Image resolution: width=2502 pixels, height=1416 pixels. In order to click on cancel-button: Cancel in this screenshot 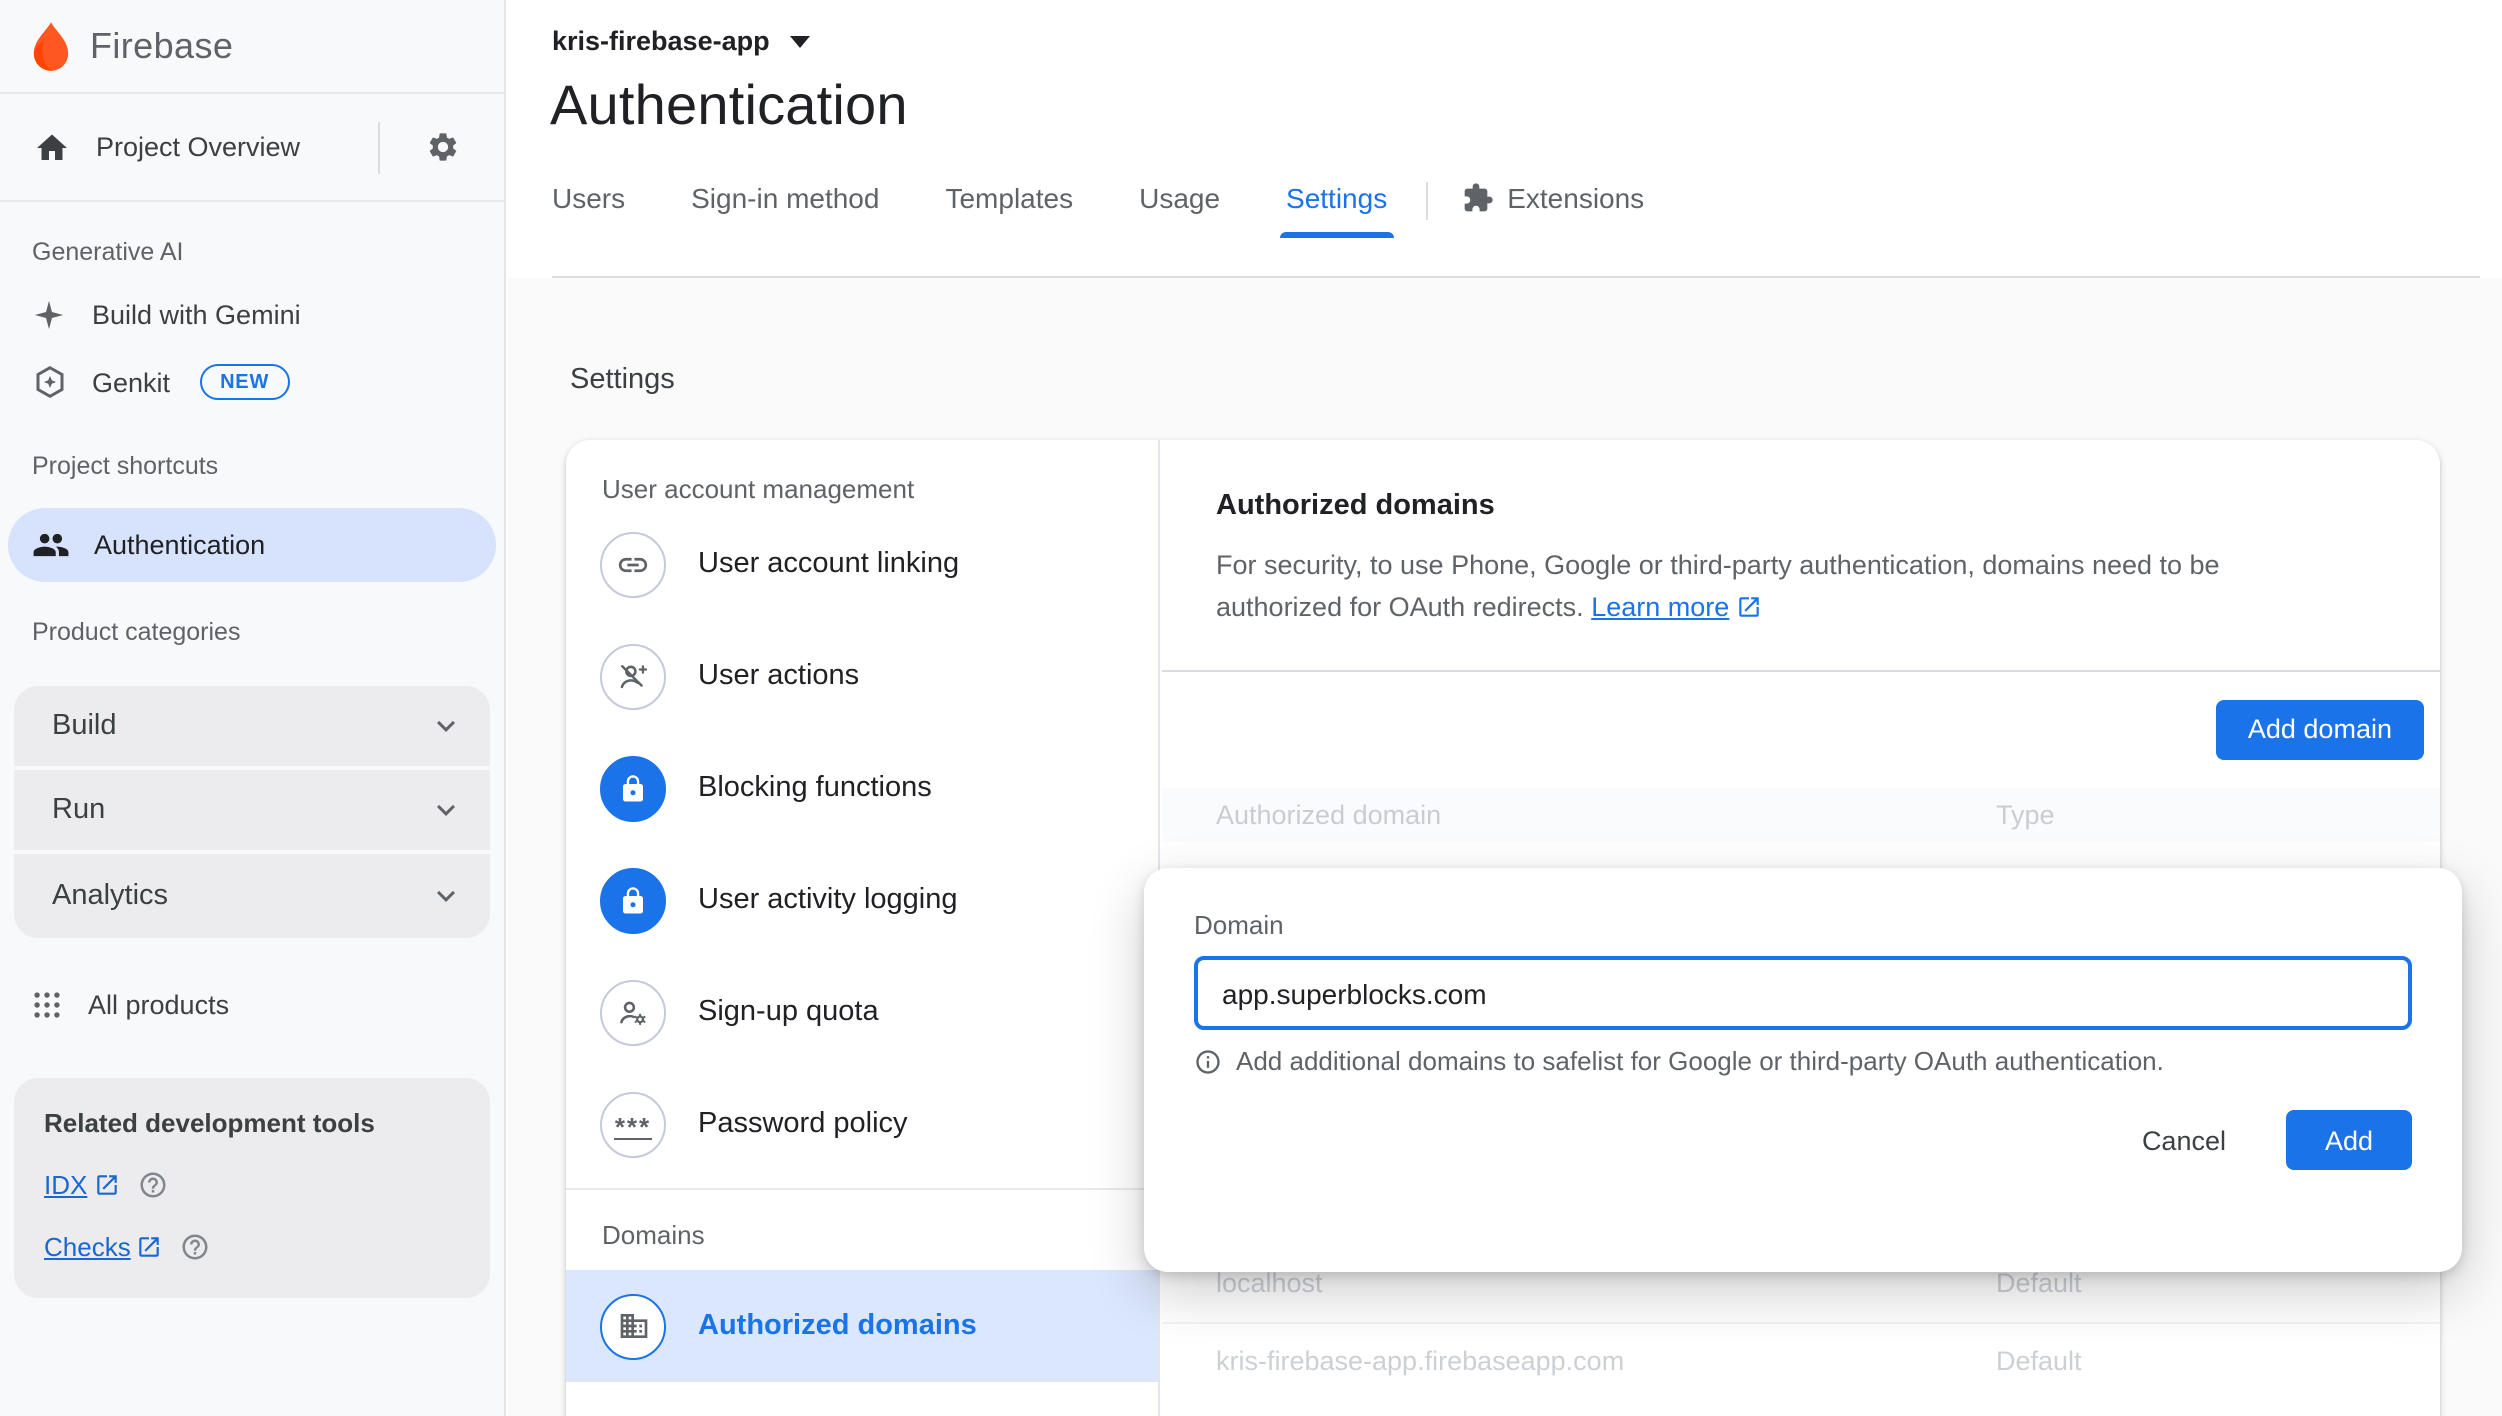, I will do `click(2184, 1140)`.